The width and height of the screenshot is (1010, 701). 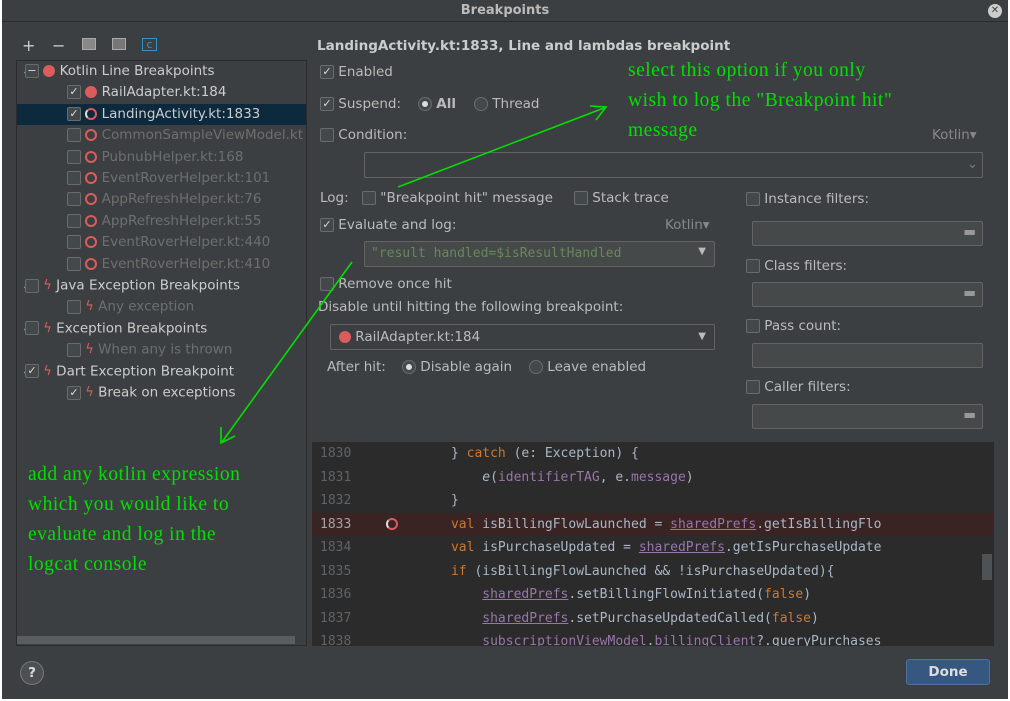 I want to click on arrow-to-log-message, so click(x=501, y=147).